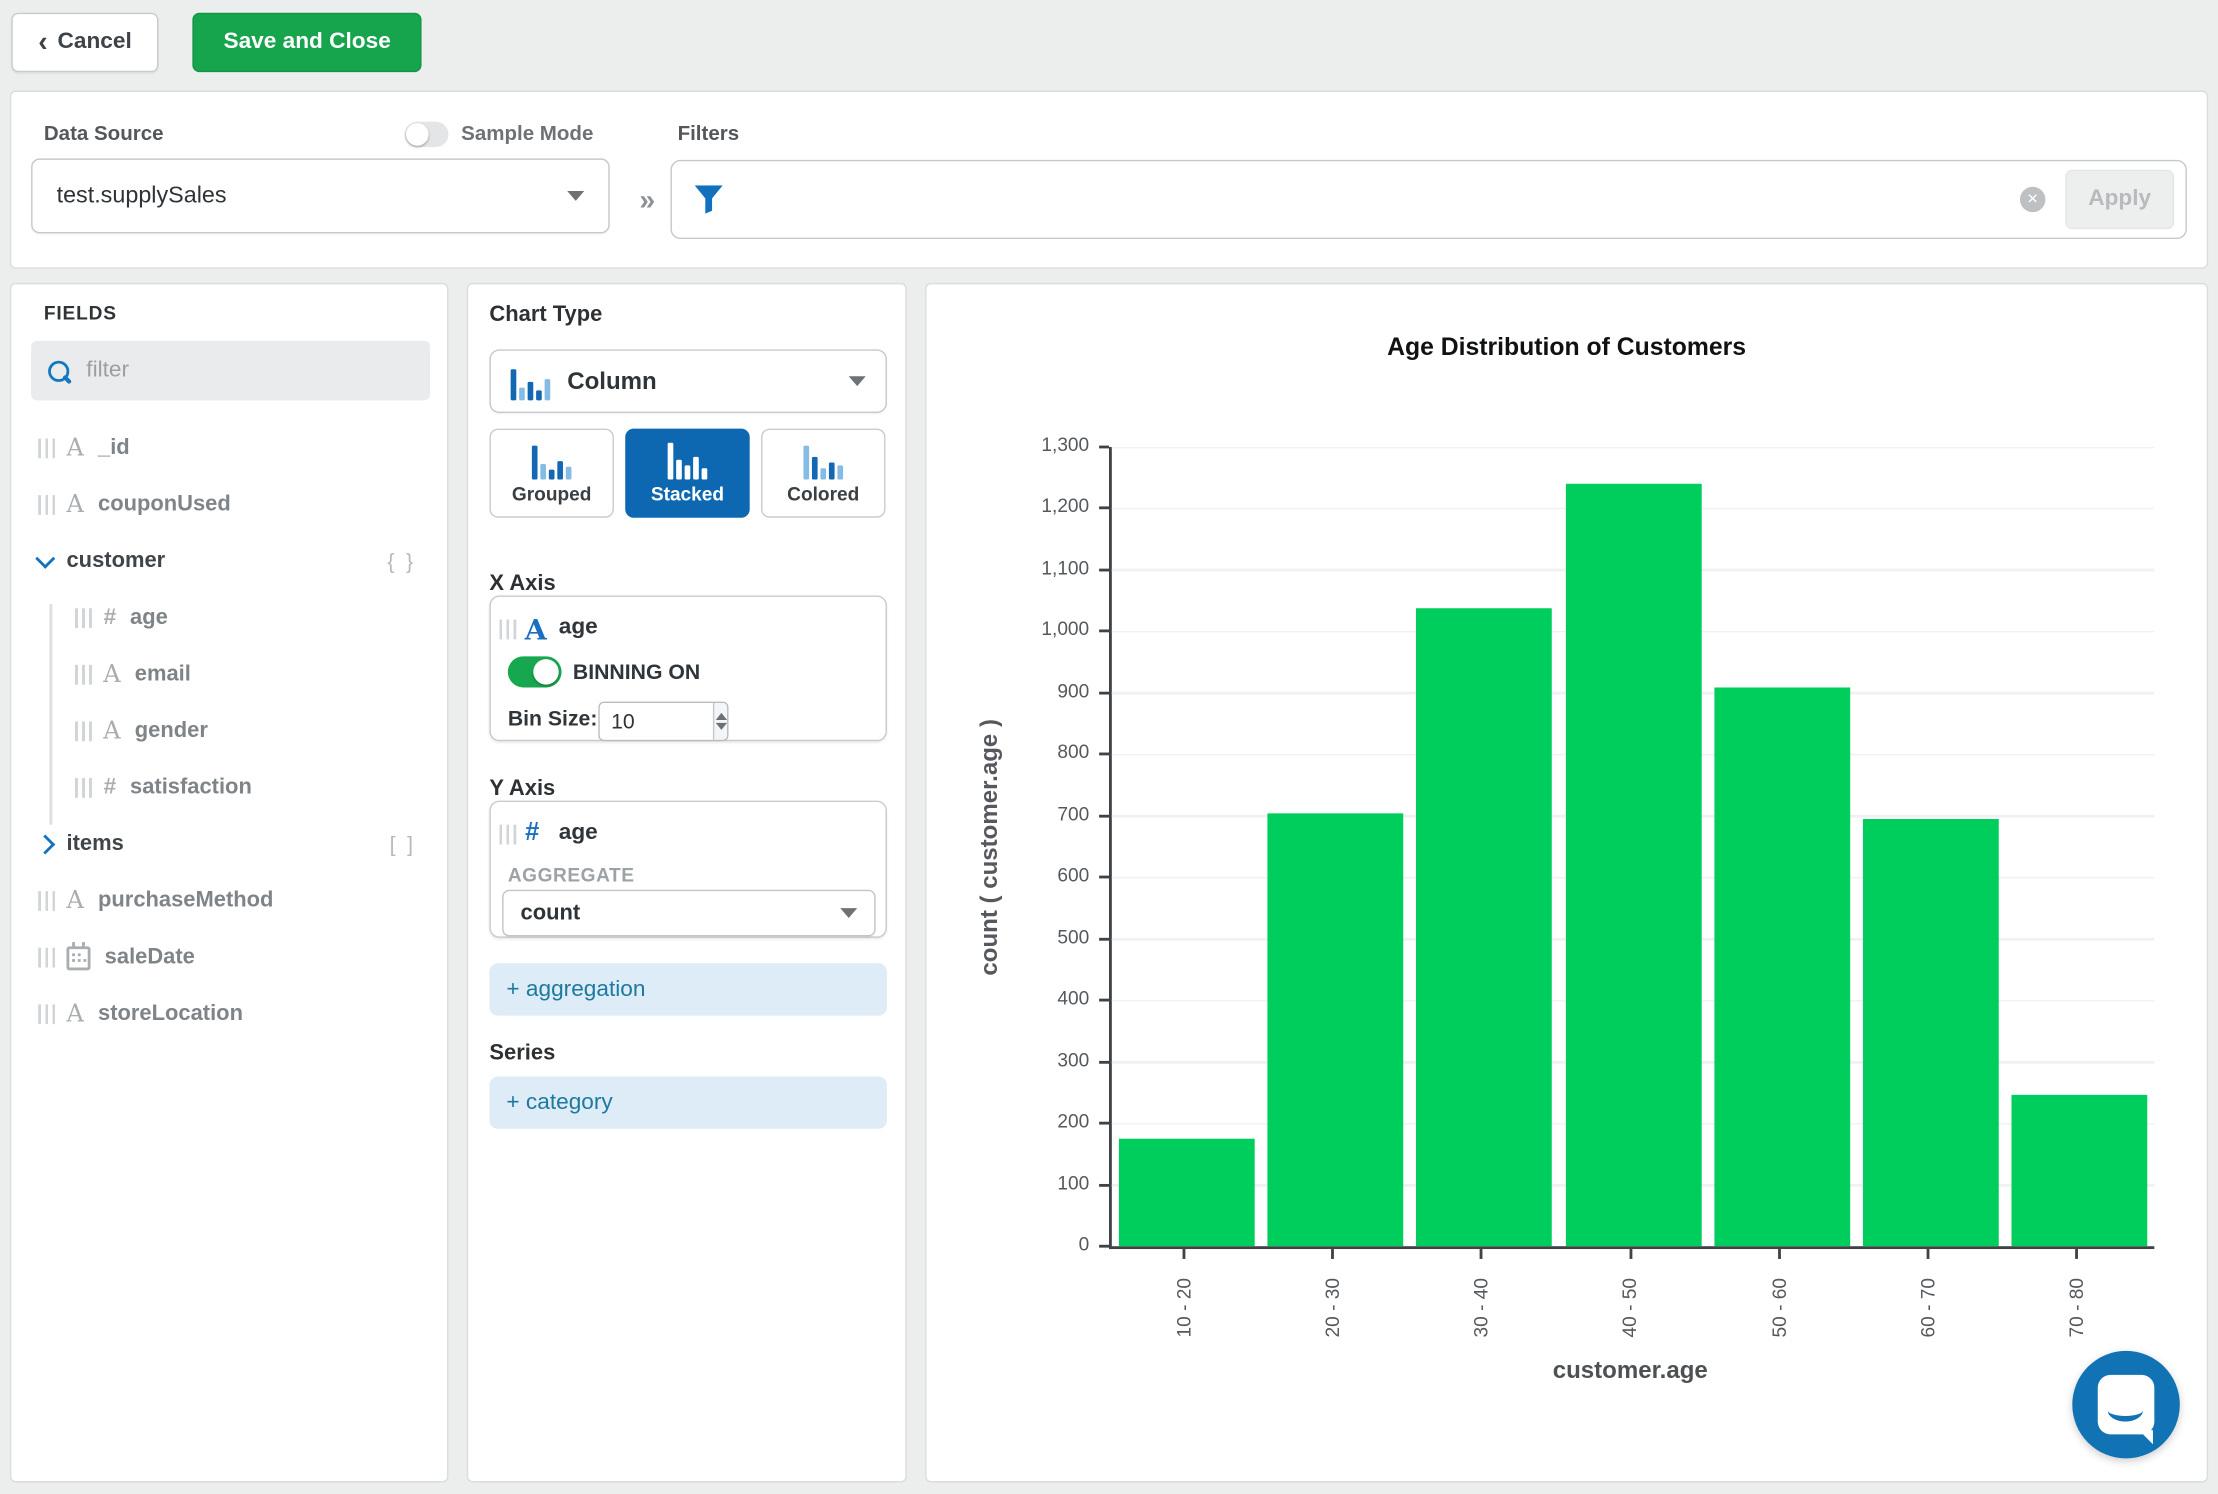 This screenshot has height=1494, width=2218. What do you see at coordinates (721, 716) in the screenshot?
I see `stepper-up-icon` at bounding box center [721, 716].